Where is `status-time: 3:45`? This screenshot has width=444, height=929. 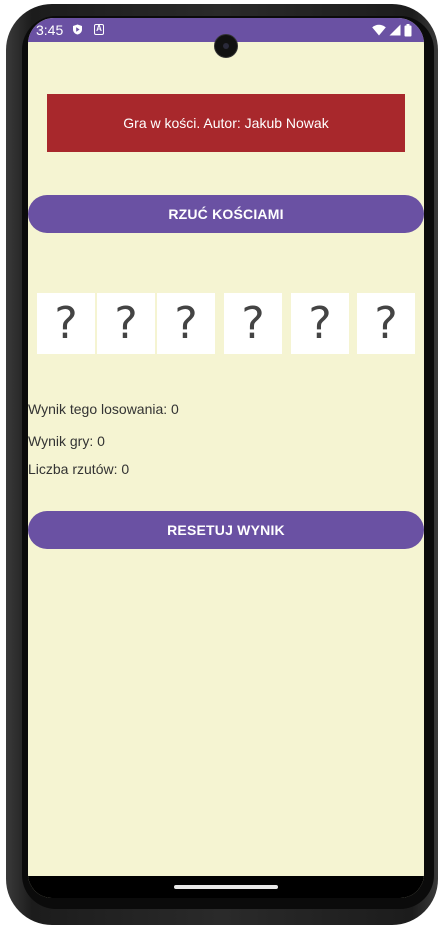 status-time: 3:45 is located at coordinates (50, 30).